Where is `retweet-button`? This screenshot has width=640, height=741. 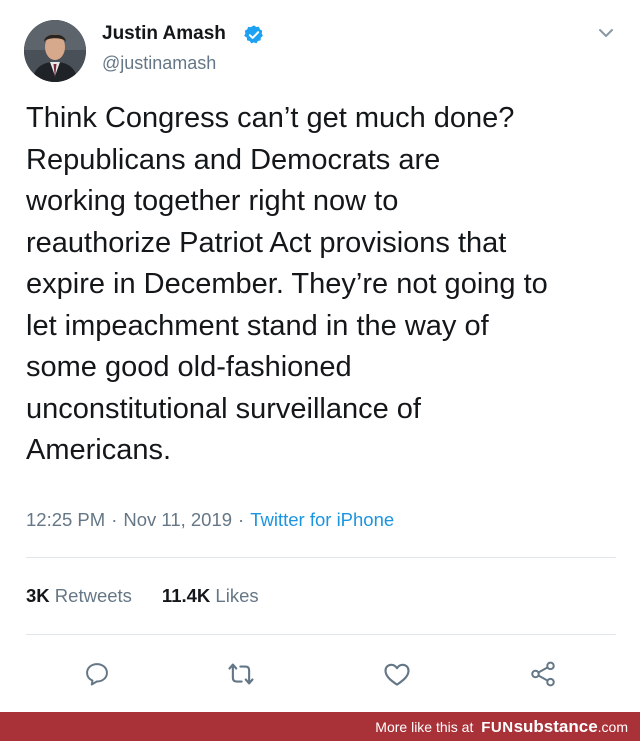 retweet-button is located at coordinates (241, 674).